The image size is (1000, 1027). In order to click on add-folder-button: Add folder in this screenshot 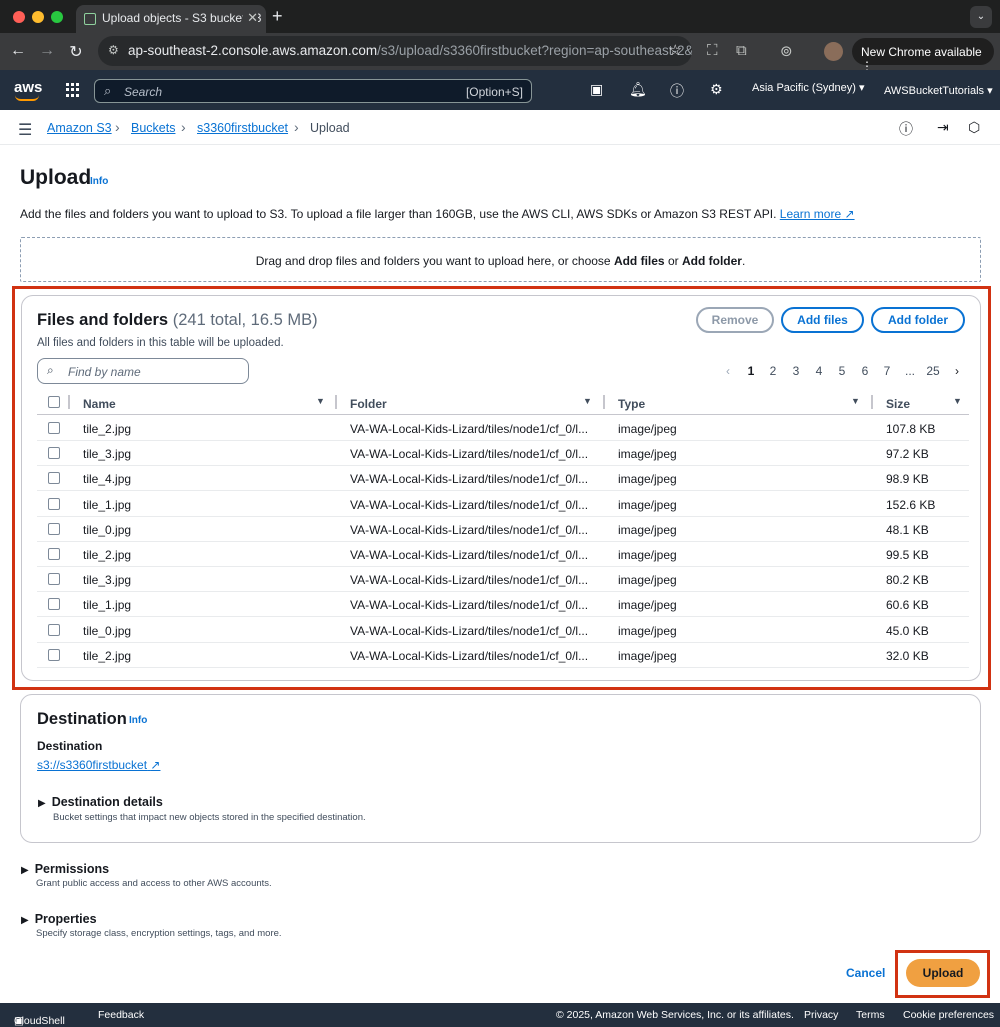, I will do `click(918, 320)`.